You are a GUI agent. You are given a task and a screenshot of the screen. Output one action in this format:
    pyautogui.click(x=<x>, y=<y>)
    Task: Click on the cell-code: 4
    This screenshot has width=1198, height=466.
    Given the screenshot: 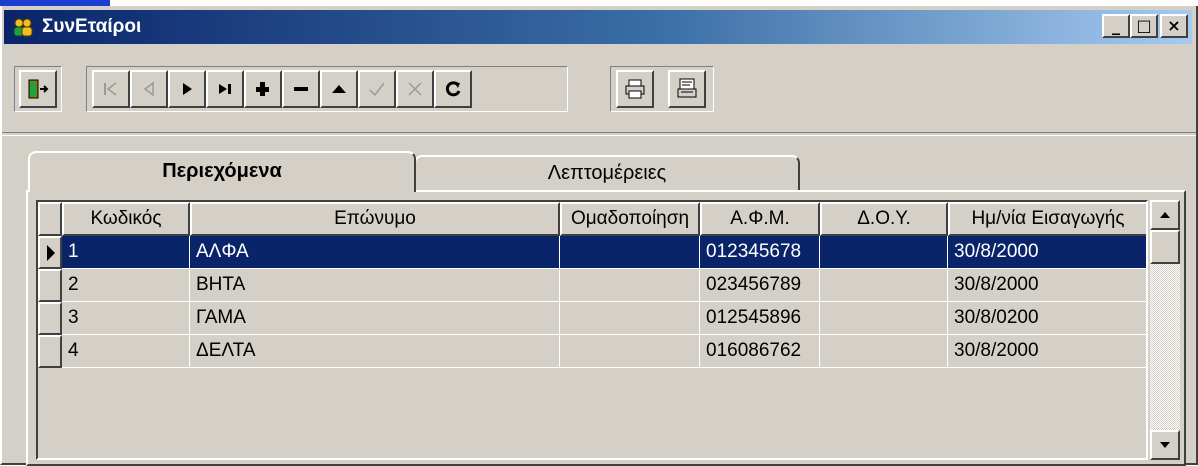 What is the action you would take?
    pyautogui.click(x=126, y=351)
    